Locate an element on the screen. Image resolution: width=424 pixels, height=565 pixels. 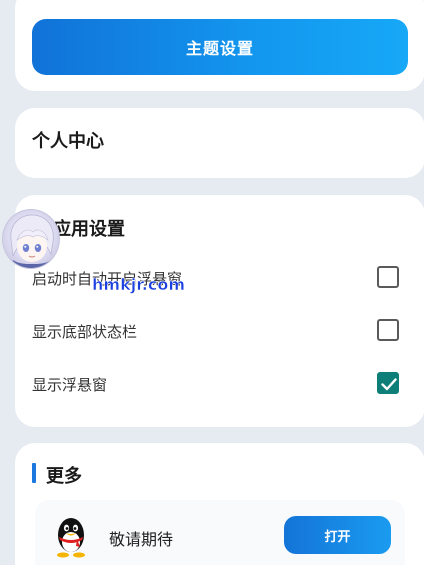
status-bar-checkbox is located at coordinates (388, 330).